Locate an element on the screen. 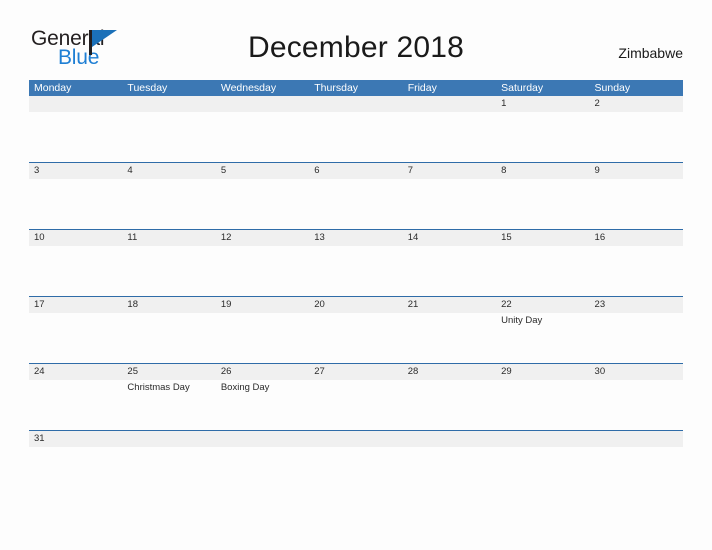 This screenshot has height=550, width=712. day-number: 21 is located at coordinates (449, 305).